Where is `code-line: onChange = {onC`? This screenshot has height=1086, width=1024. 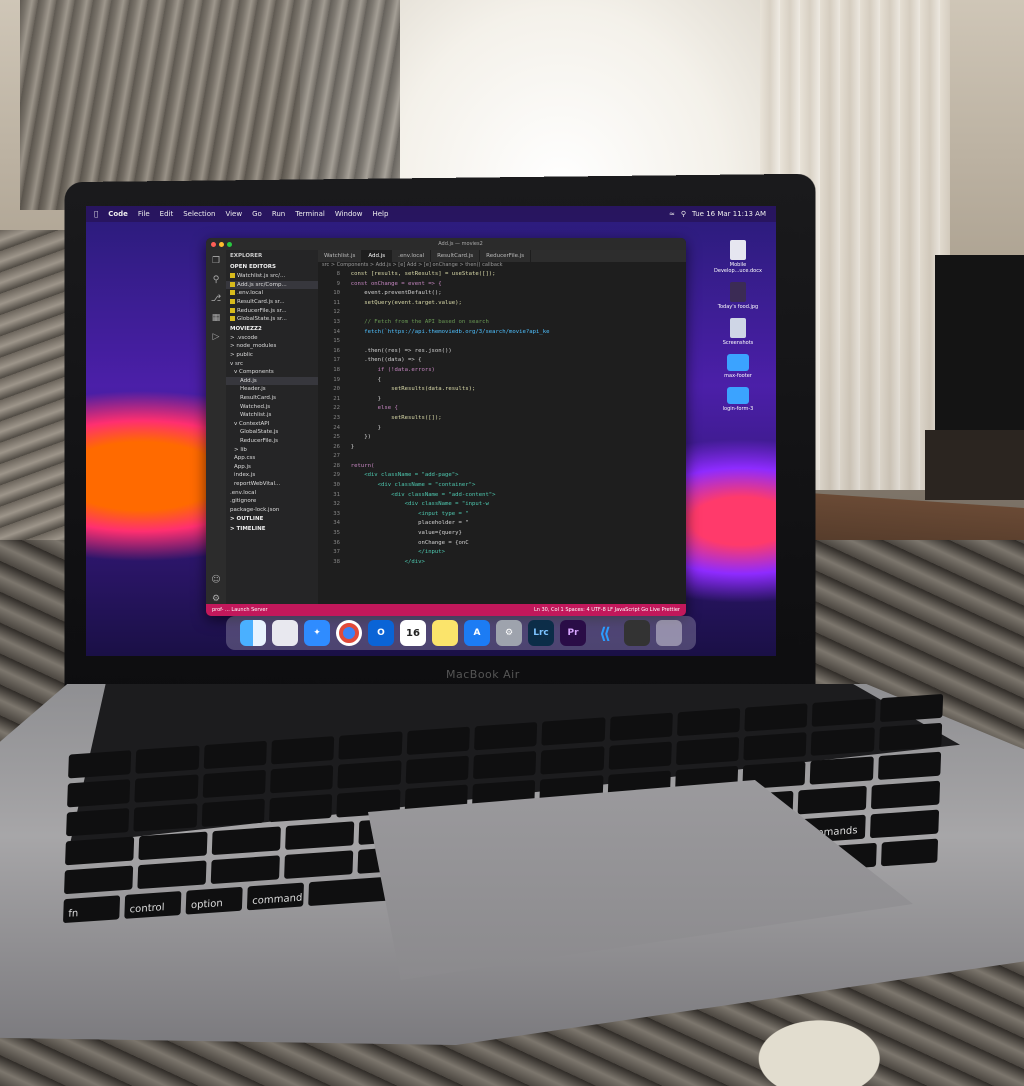
code-line: onChange = {onC is located at coordinates (515, 544).